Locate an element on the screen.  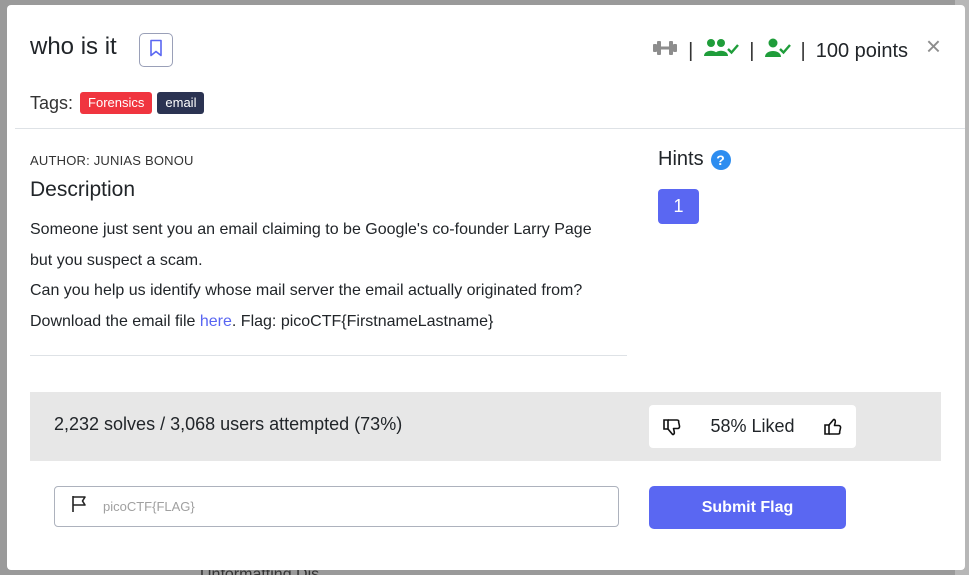
tag-forensics: Forensics is located at coordinates (116, 103).